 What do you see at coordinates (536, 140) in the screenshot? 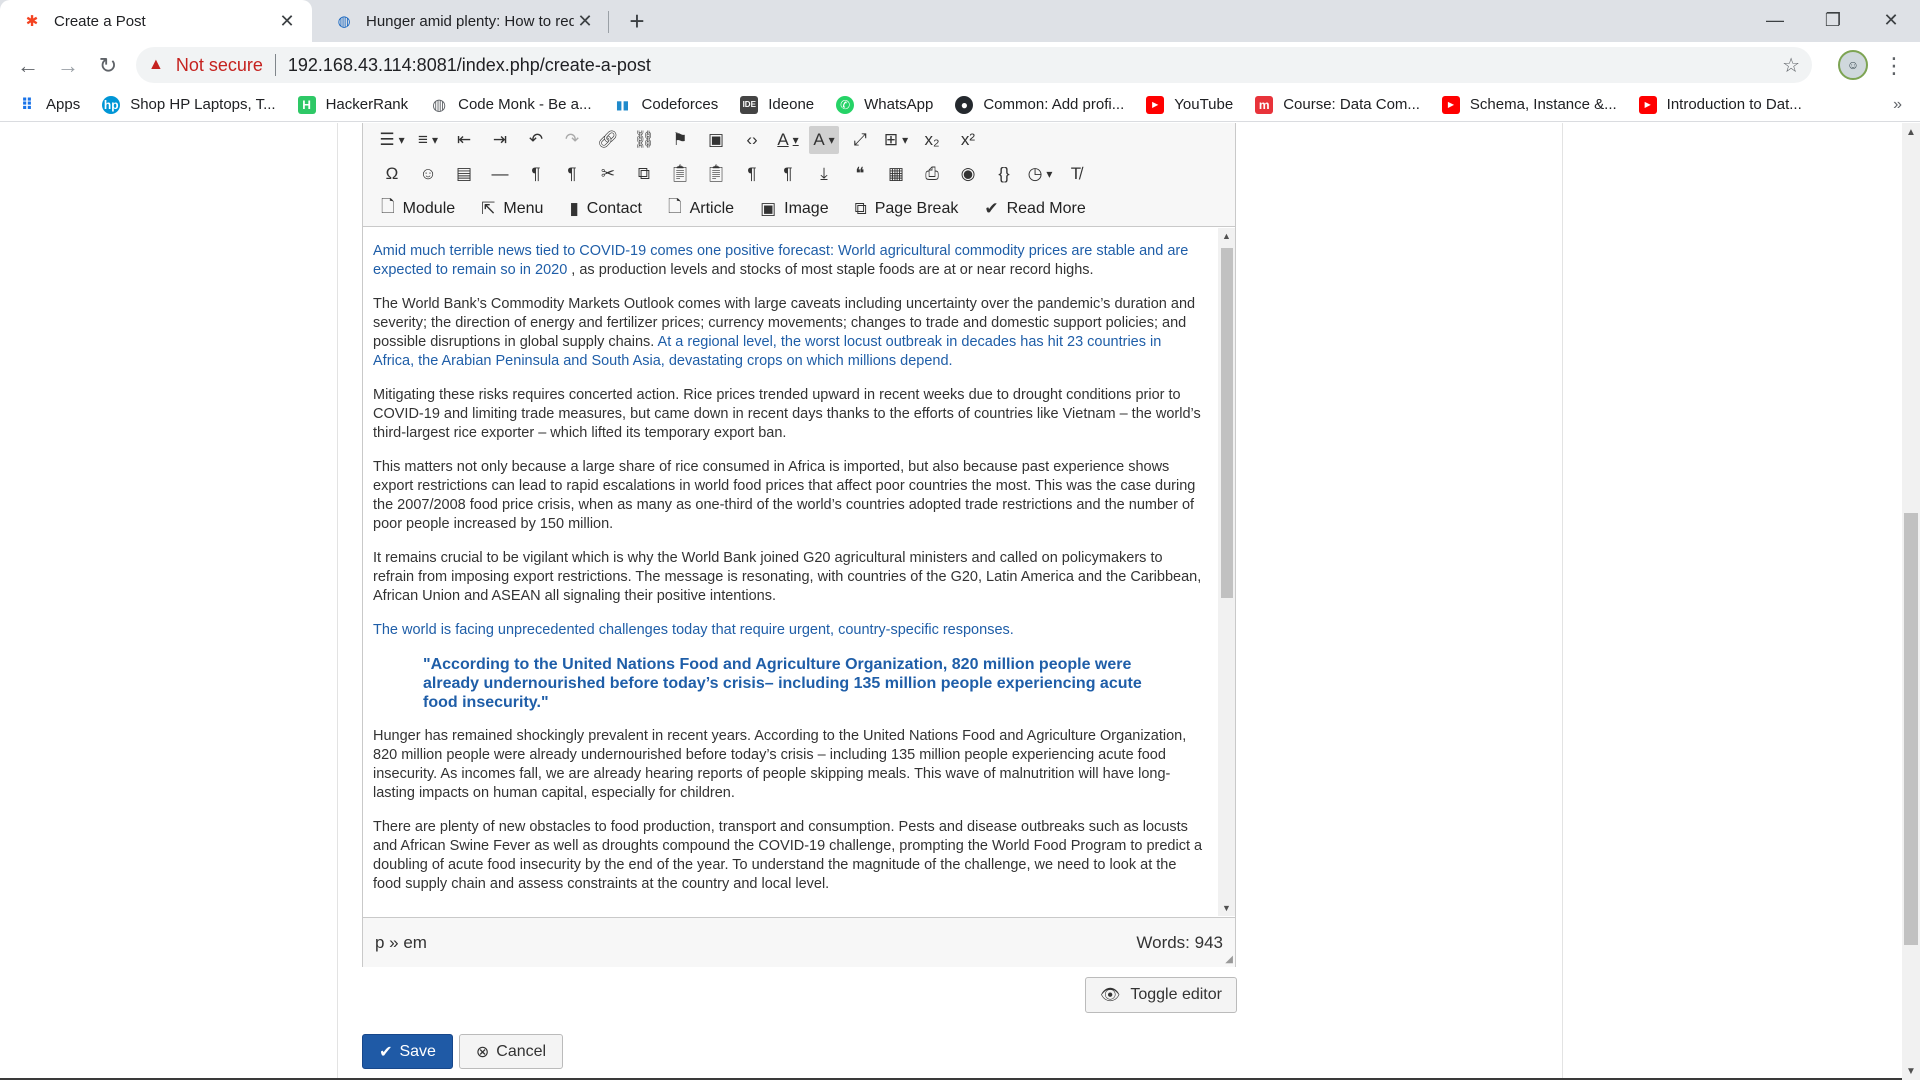
I see `undo-icon: ↶` at bounding box center [536, 140].